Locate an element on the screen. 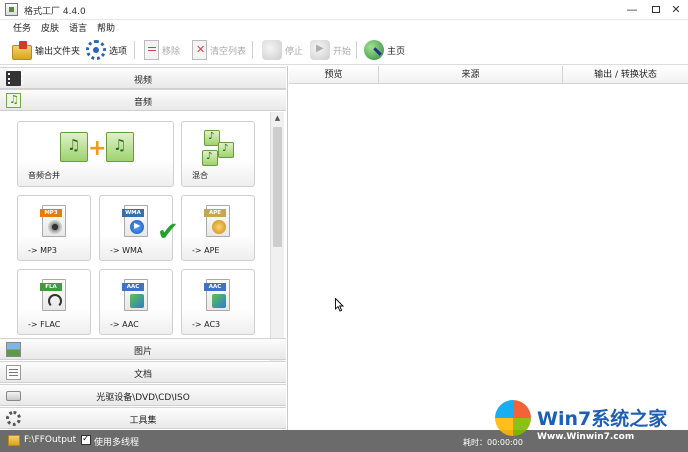 Image resolution: width=688 pixels, height=452 pixels. output-folder-icon is located at coordinates (22, 50).